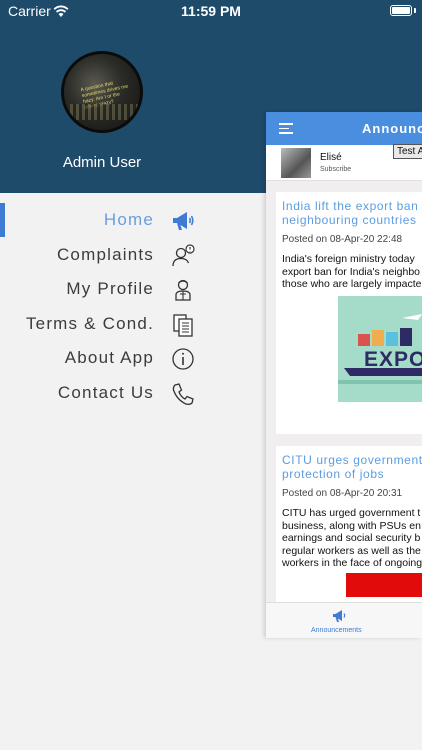 The width and height of the screenshot is (422, 750). What do you see at coordinates (407, 151) in the screenshot?
I see `tooltip: Test Ac` at bounding box center [407, 151].